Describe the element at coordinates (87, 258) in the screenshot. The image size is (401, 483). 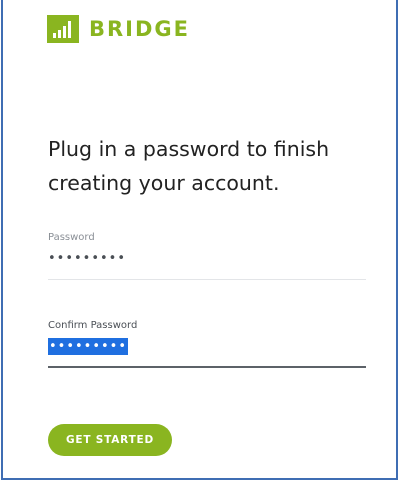
I see `password-value: •••••••••` at that location.